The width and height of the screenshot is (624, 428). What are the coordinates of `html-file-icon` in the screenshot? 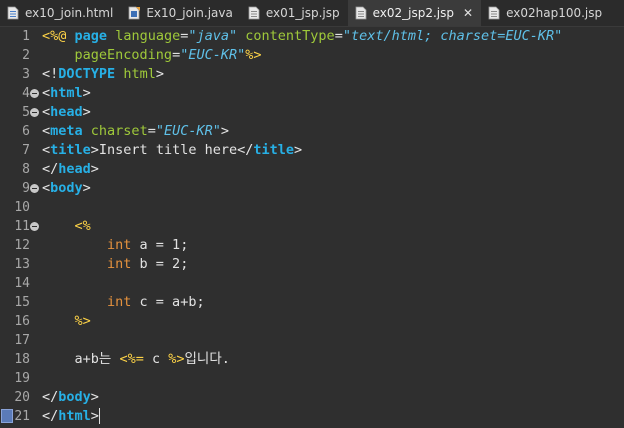 It's located at (13, 13).